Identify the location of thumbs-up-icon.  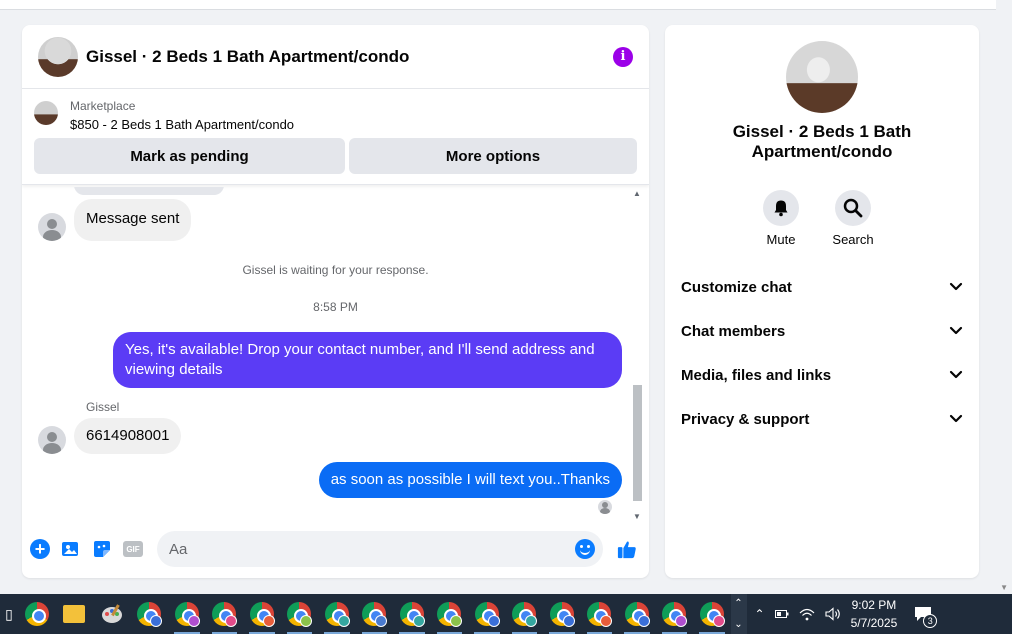
(627, 549).